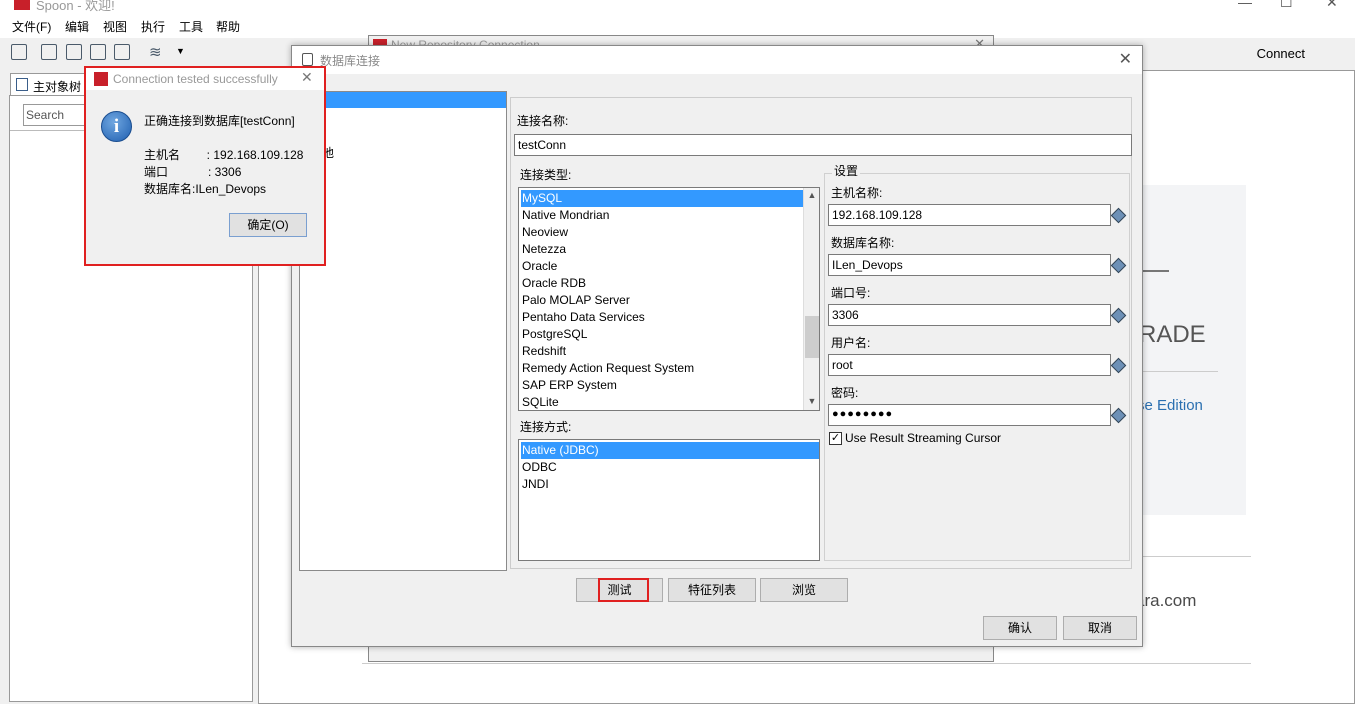 The image size is (1355, 704). Describe the element at coordinates (969, 365) in the screenshot. I see `user-input: root` at that location.